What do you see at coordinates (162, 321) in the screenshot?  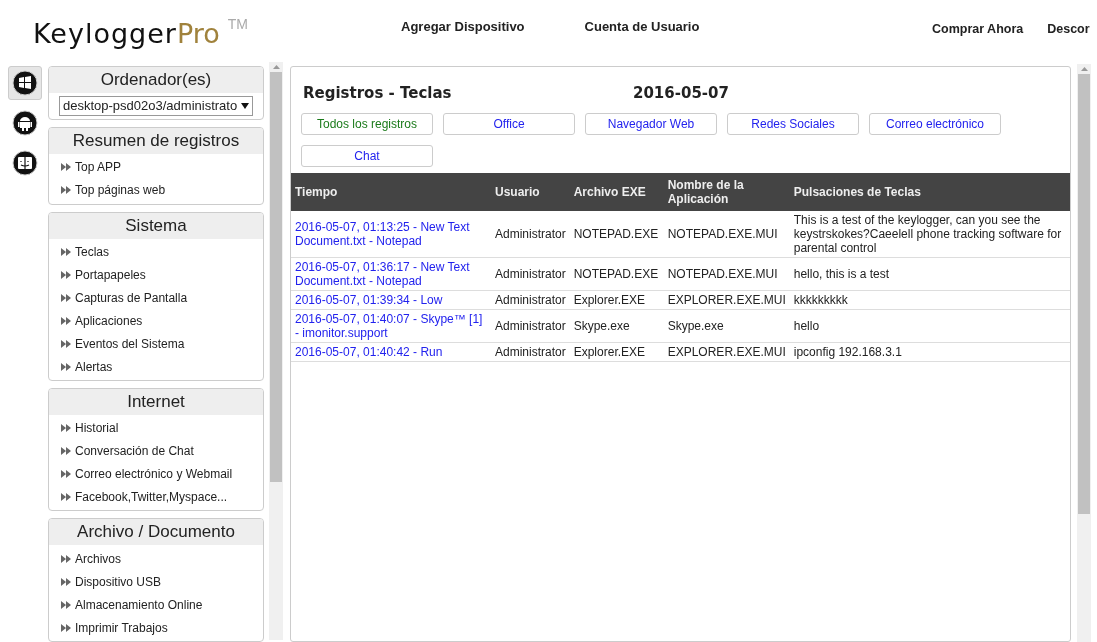 I see `sidebar-item: Aplicaciones` at bounding box center [162, 321].